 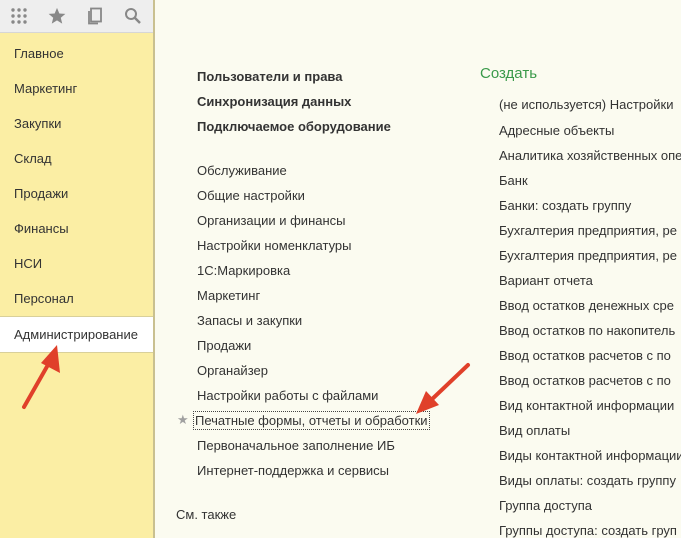 I want to click on link-maintenance: Обслуживание, so click(x=242, y=170).